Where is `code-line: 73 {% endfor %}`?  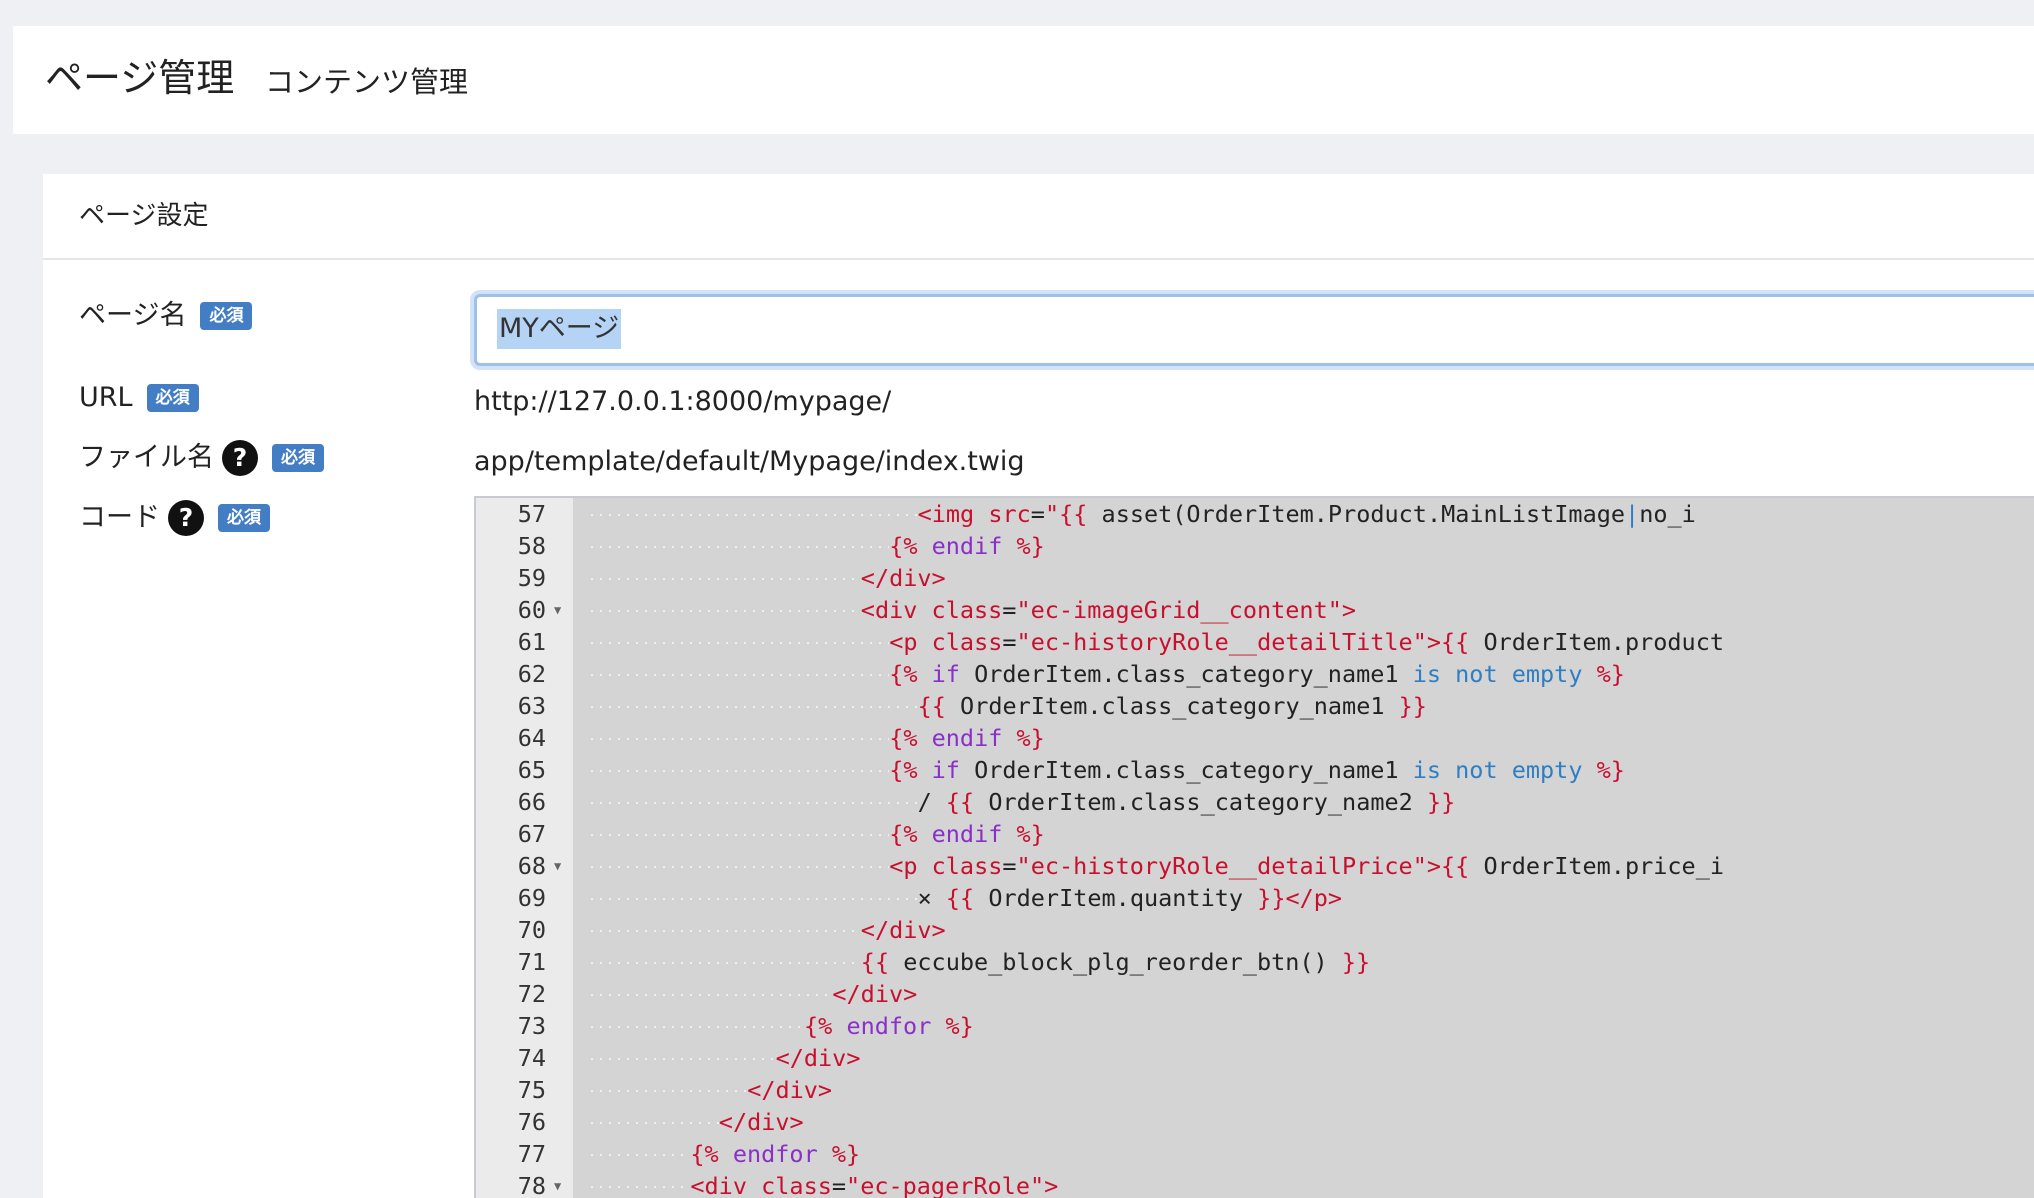
code-line: 73 {% endfor %} is located at coordinates (1255, 1026).